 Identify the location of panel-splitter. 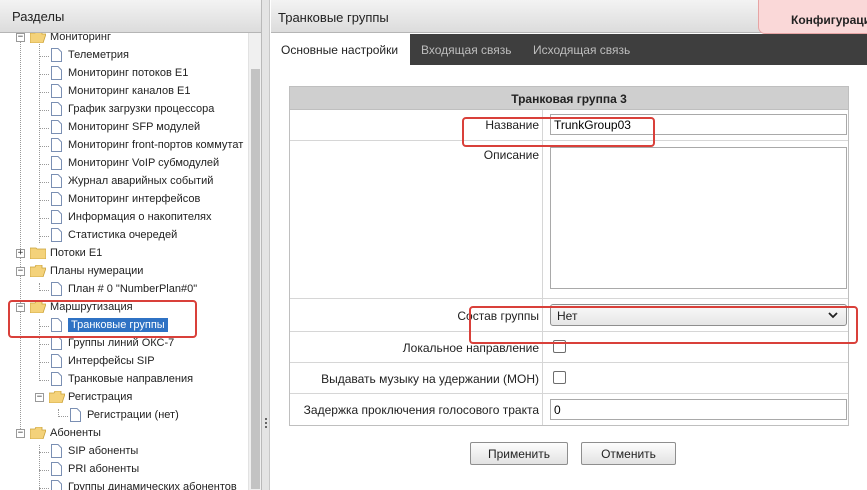
(266, 245).